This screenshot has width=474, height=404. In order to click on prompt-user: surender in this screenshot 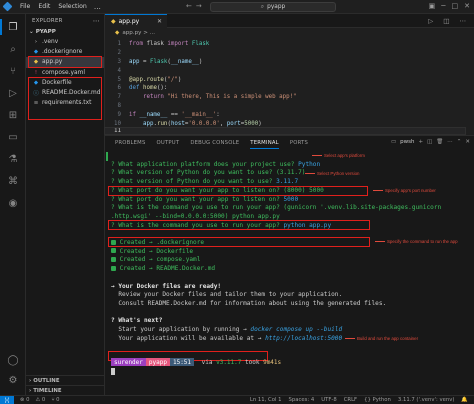, I will do `click(128, 362)`.